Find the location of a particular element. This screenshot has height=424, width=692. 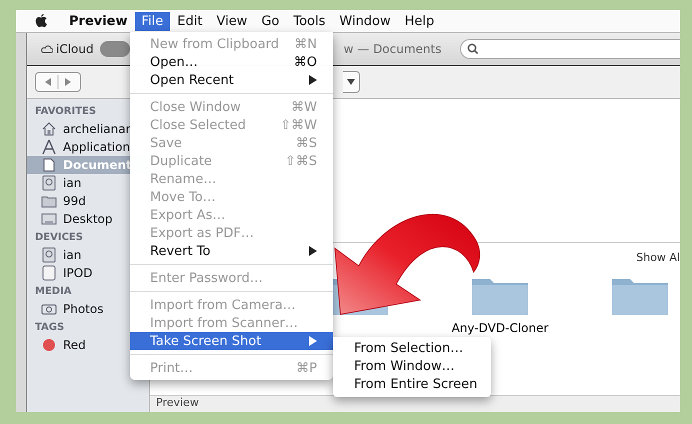

sidebar-heading: MEDIA is located at coordinates (53, 292).